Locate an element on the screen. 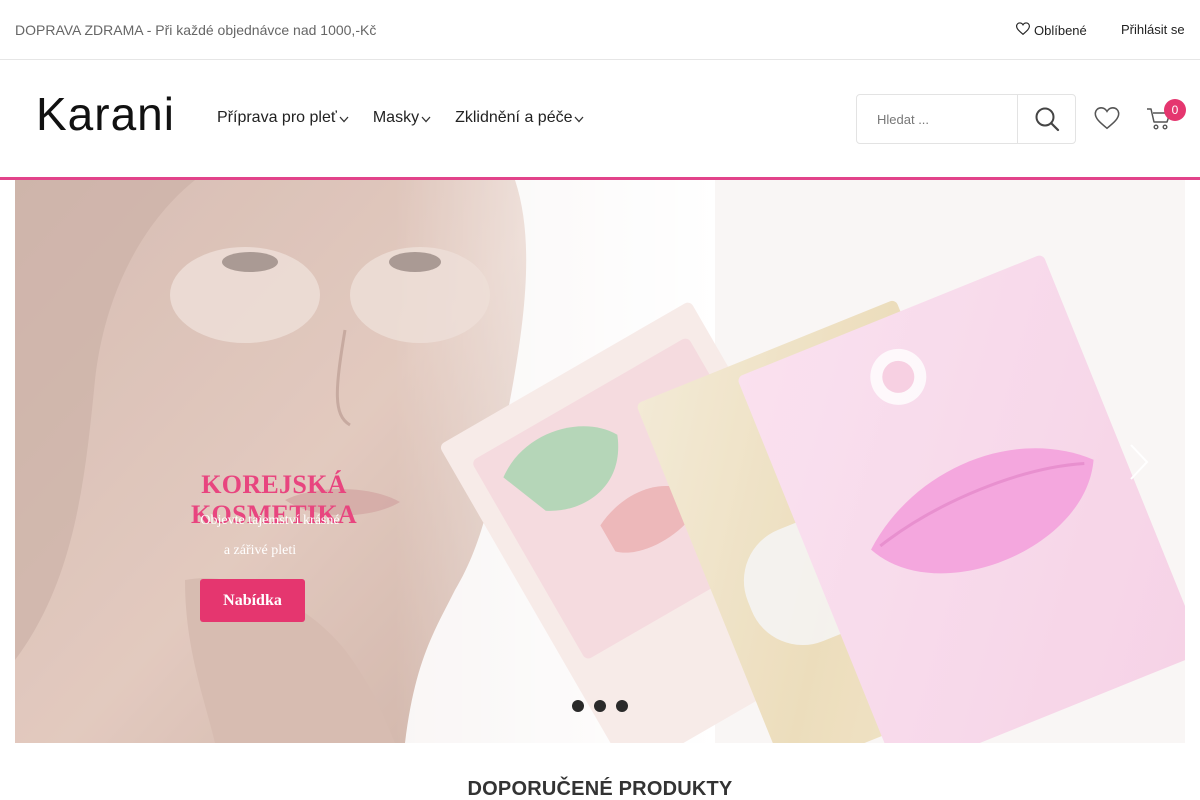 Image resolution: width=1200 pixels, height=800 pixels. nav-item-label: Zklidnění a péče is located at coordinates (514, 117).